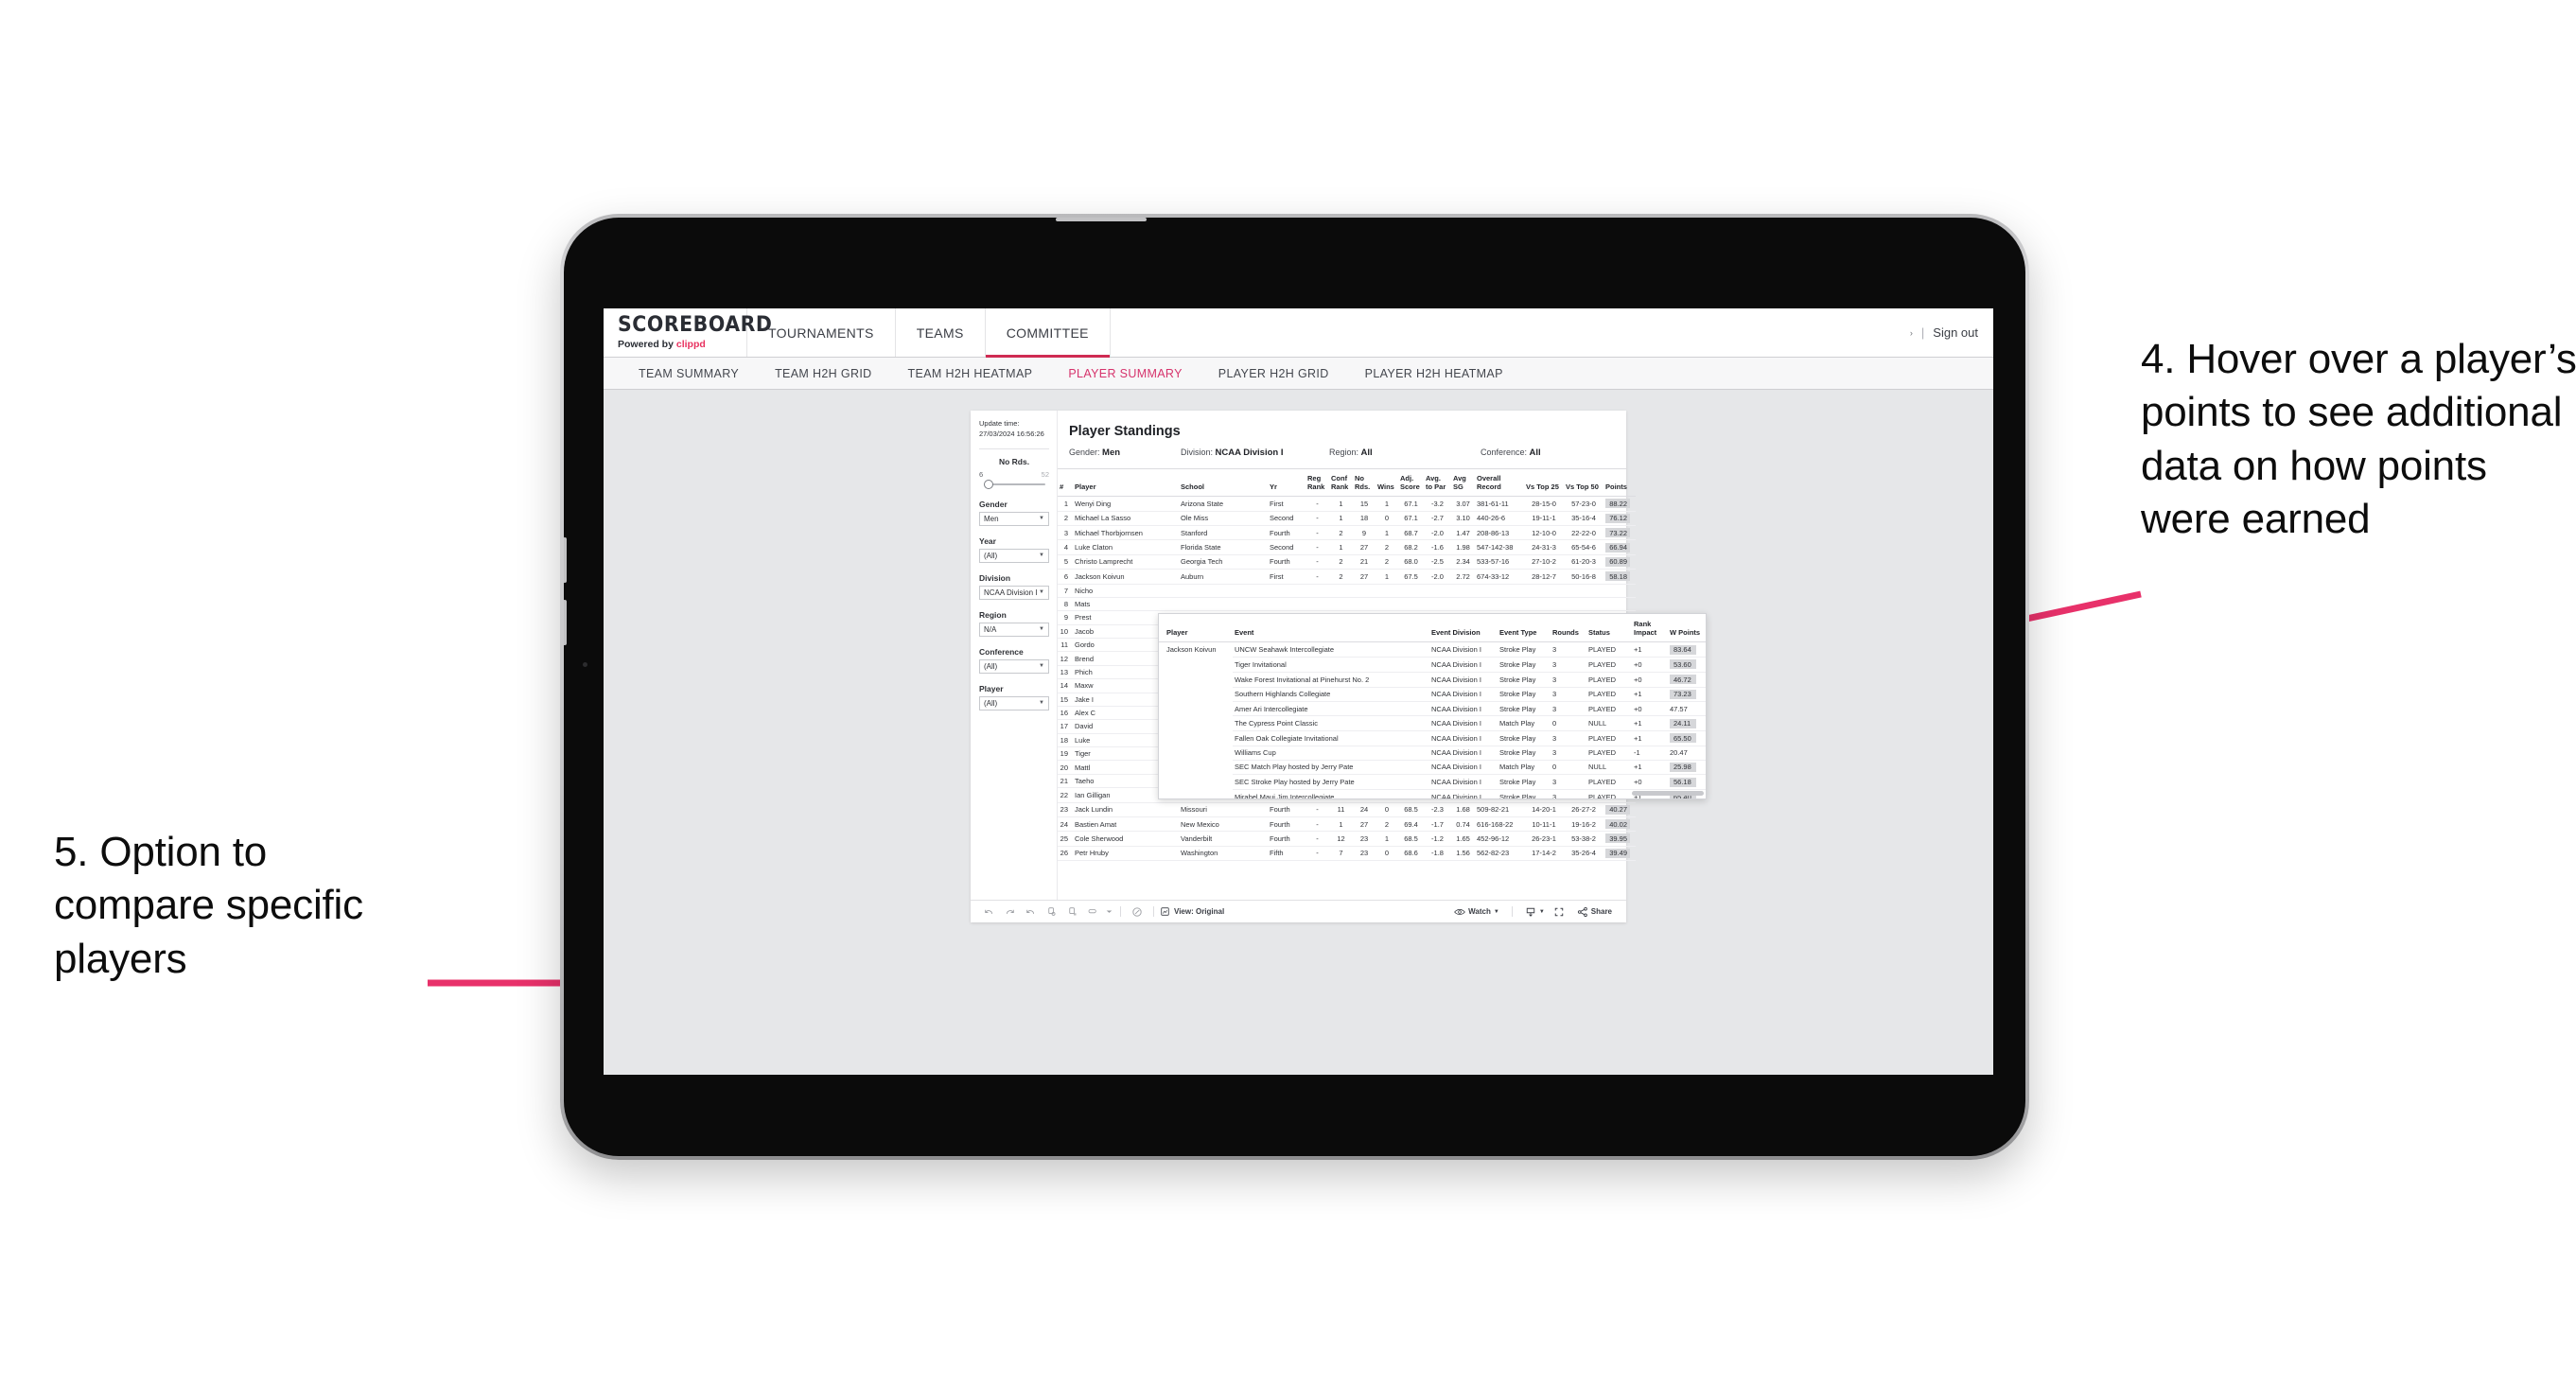 Image resolution: width=2576 pixels, height=1386 pixels. Describe the element at coordinates (1224, 604) in the screenshot. I see `cell-school` at that location.